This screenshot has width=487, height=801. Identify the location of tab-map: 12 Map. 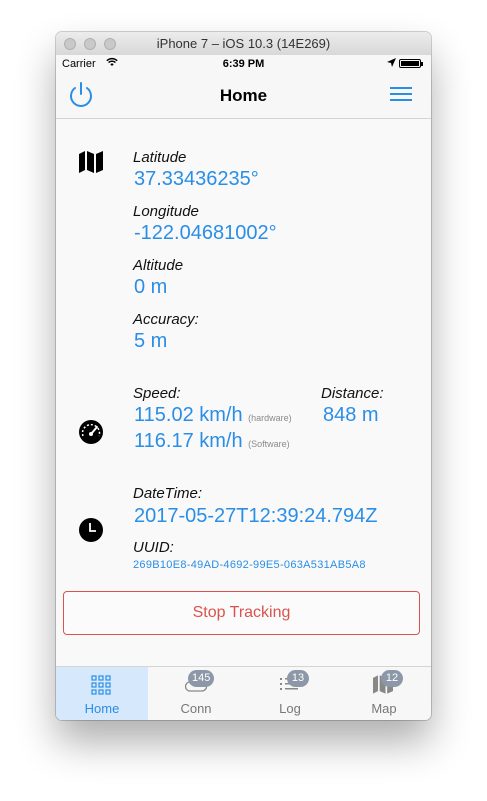
(384, 693).